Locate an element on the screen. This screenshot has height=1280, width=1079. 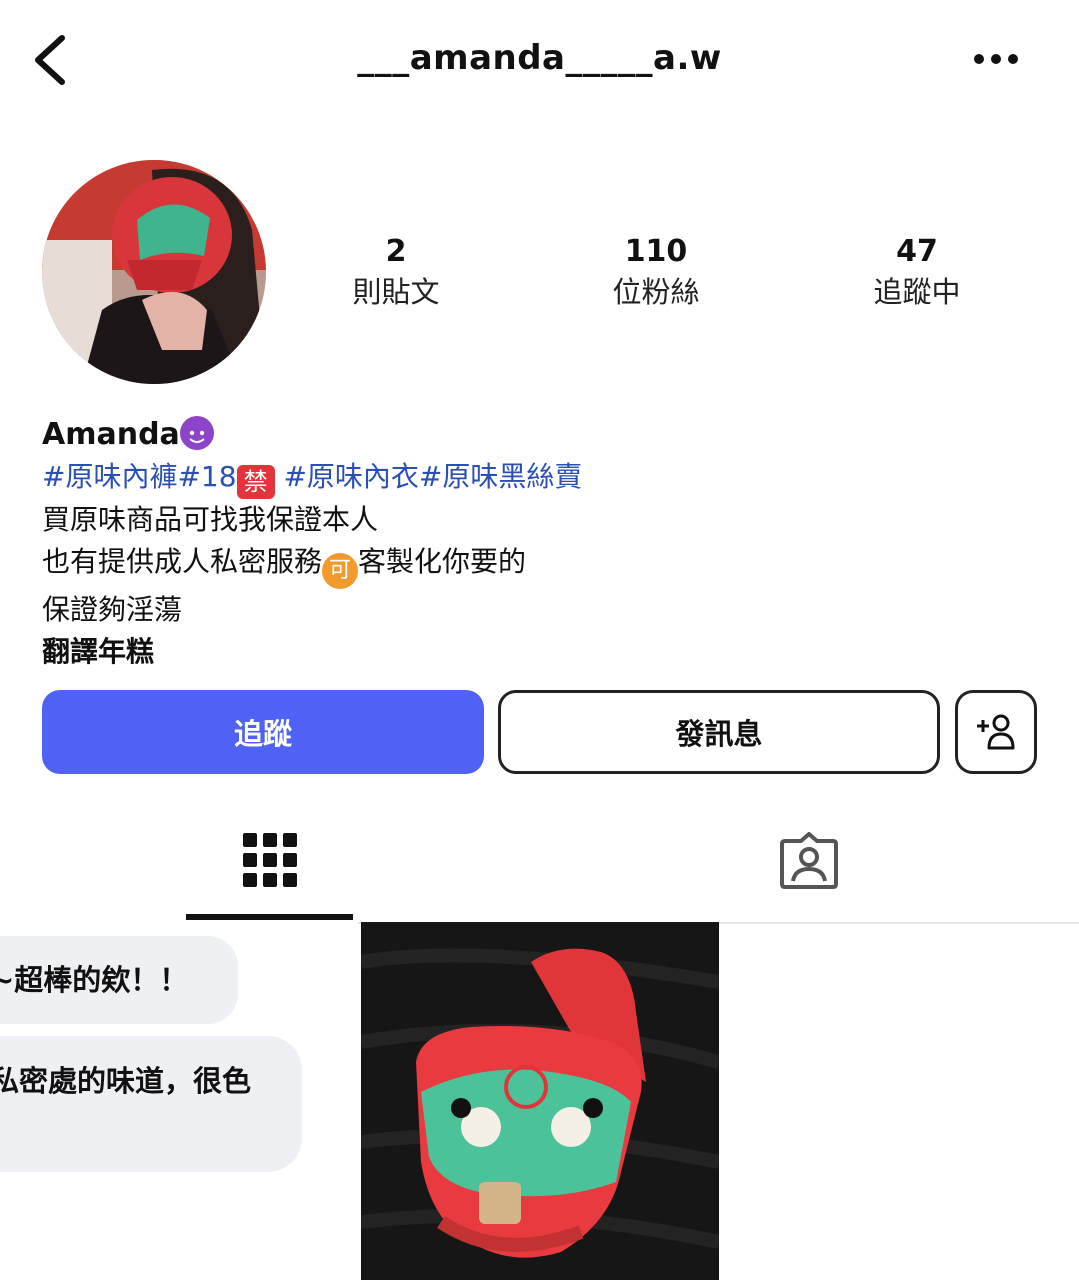
post-thumbnail-1: ~超棒的欸！！ 私密處的味道，很色 is located at coordinates (179, 1101).